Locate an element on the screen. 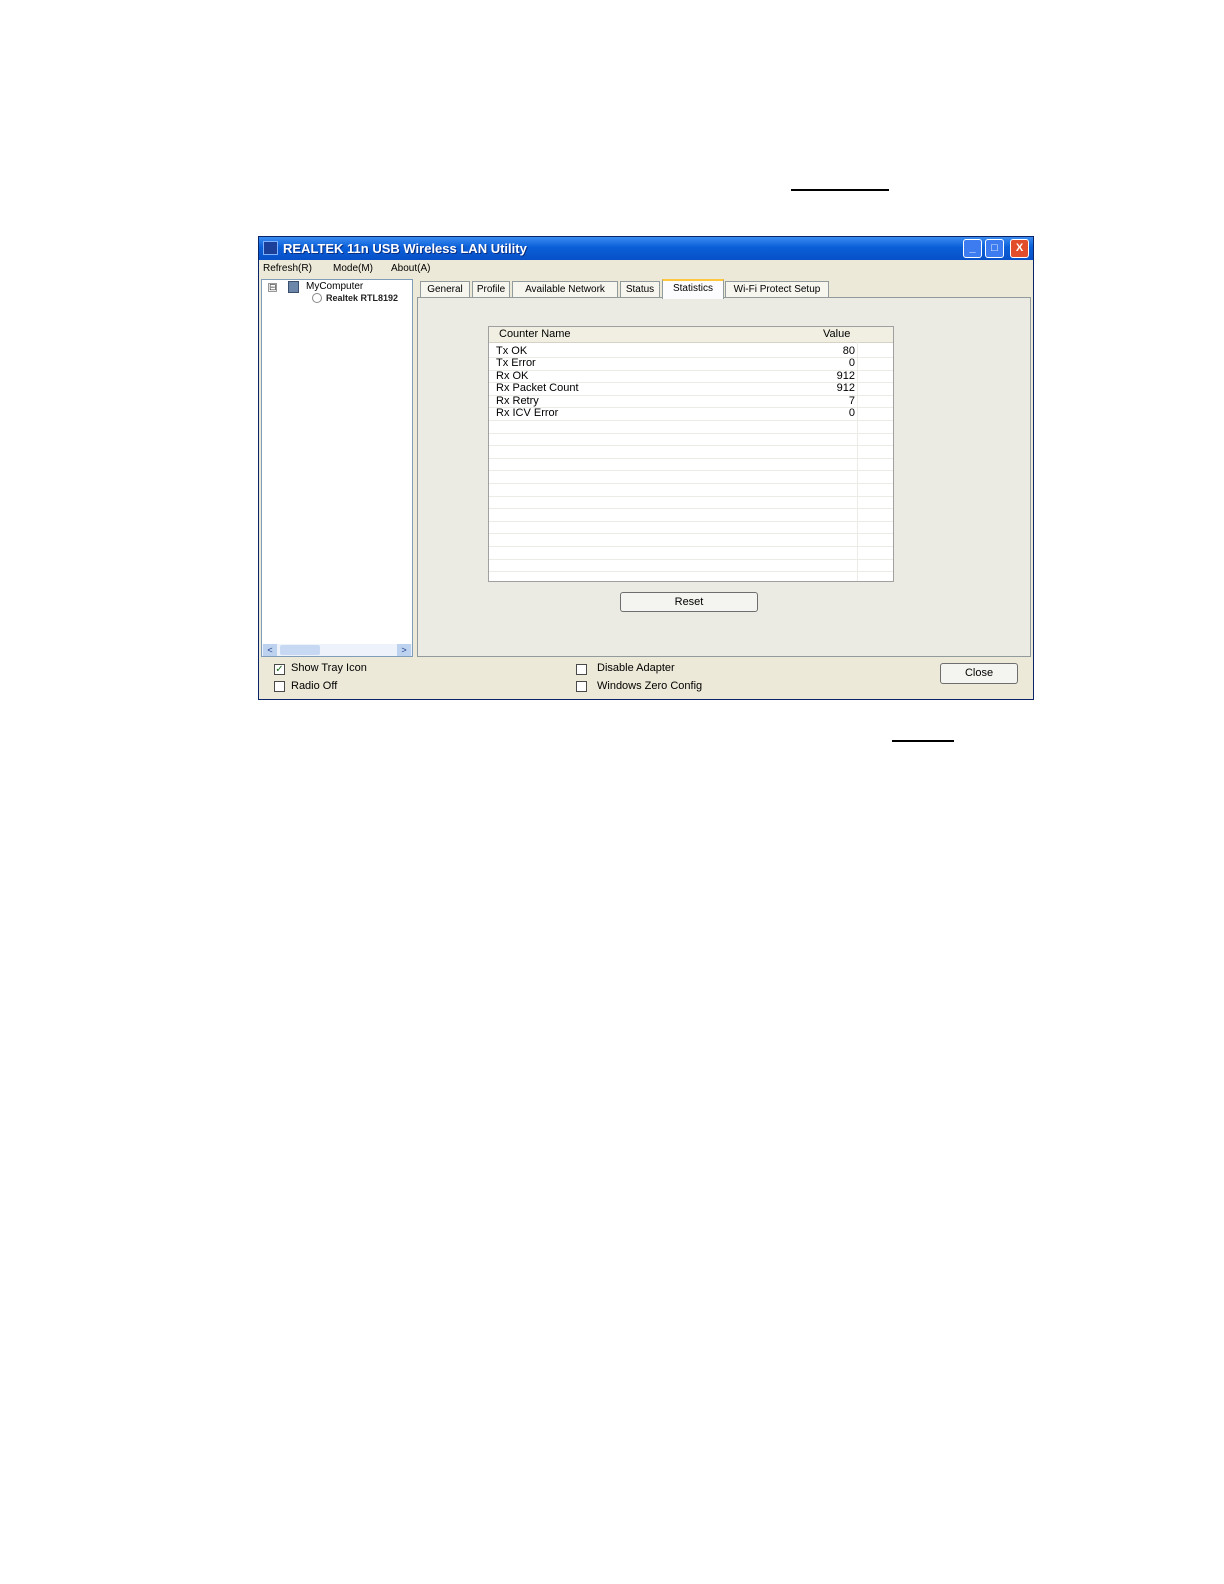  menu-bar: Refresh(R) Mode(M) About(A) is located at coordinates (646, 269).